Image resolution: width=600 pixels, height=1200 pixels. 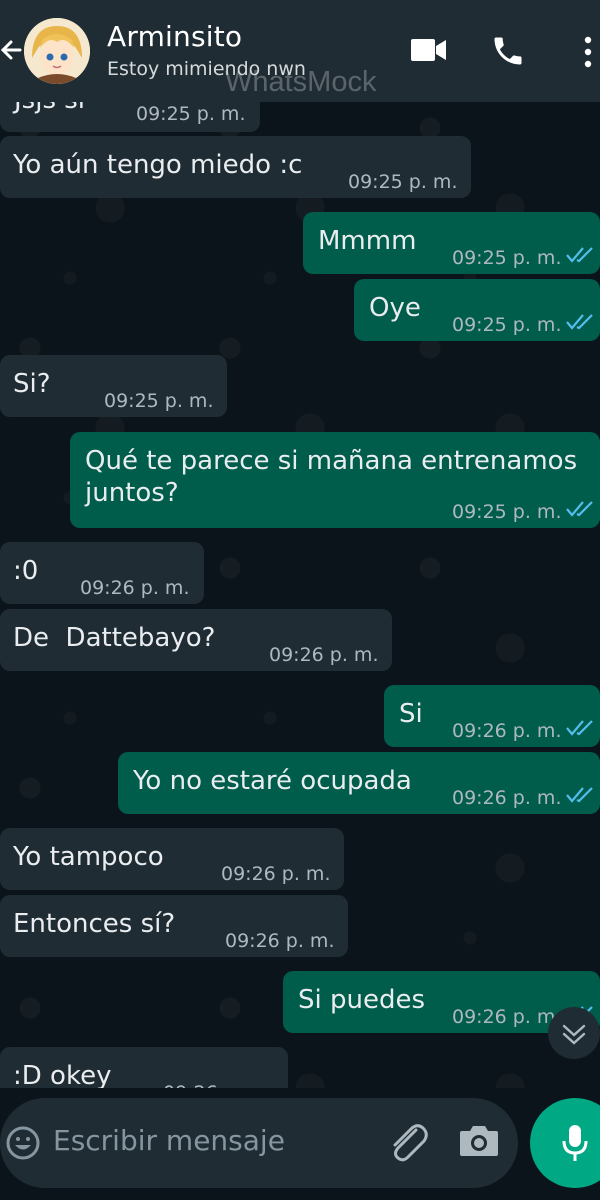 I want to click on message-text: Entonces sí?, so click(x=94, y=924).